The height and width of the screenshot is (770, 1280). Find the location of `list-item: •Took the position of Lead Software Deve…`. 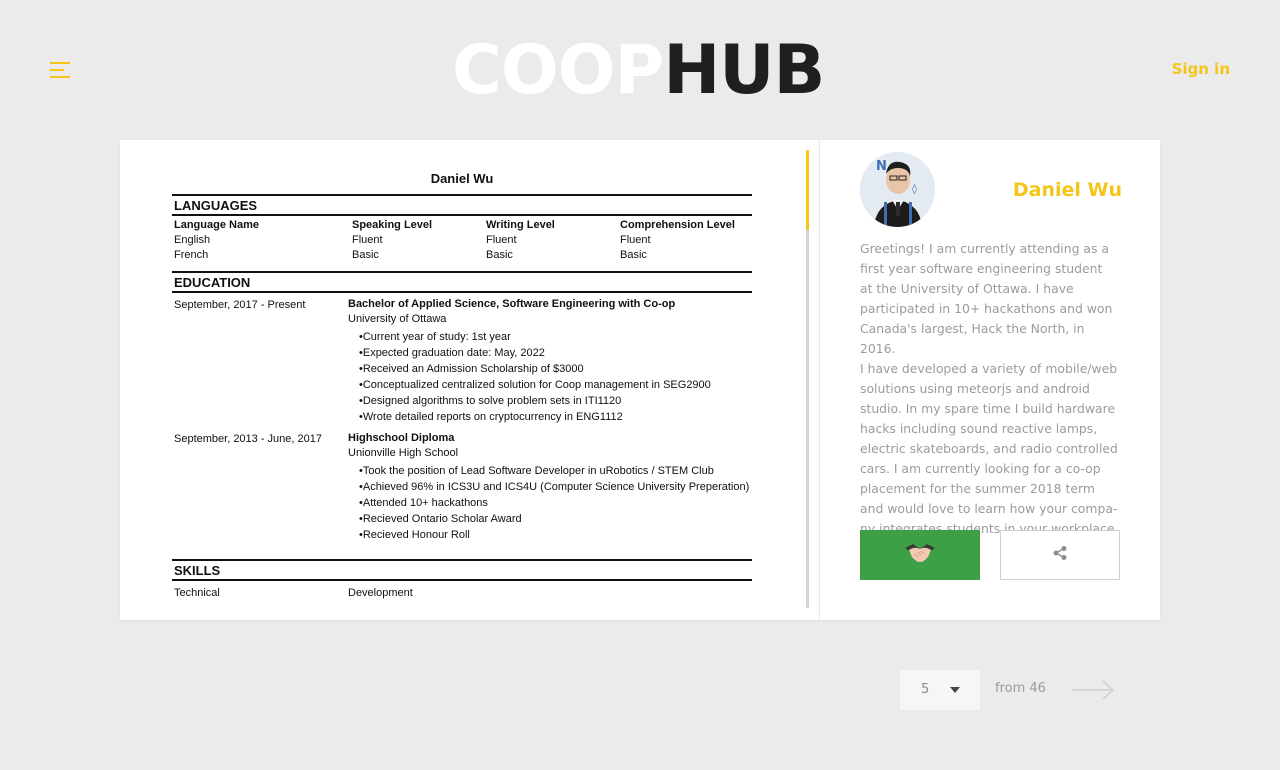

list-item: •Took the position of Lead Software Deve… is located at coordinates (536, 471).